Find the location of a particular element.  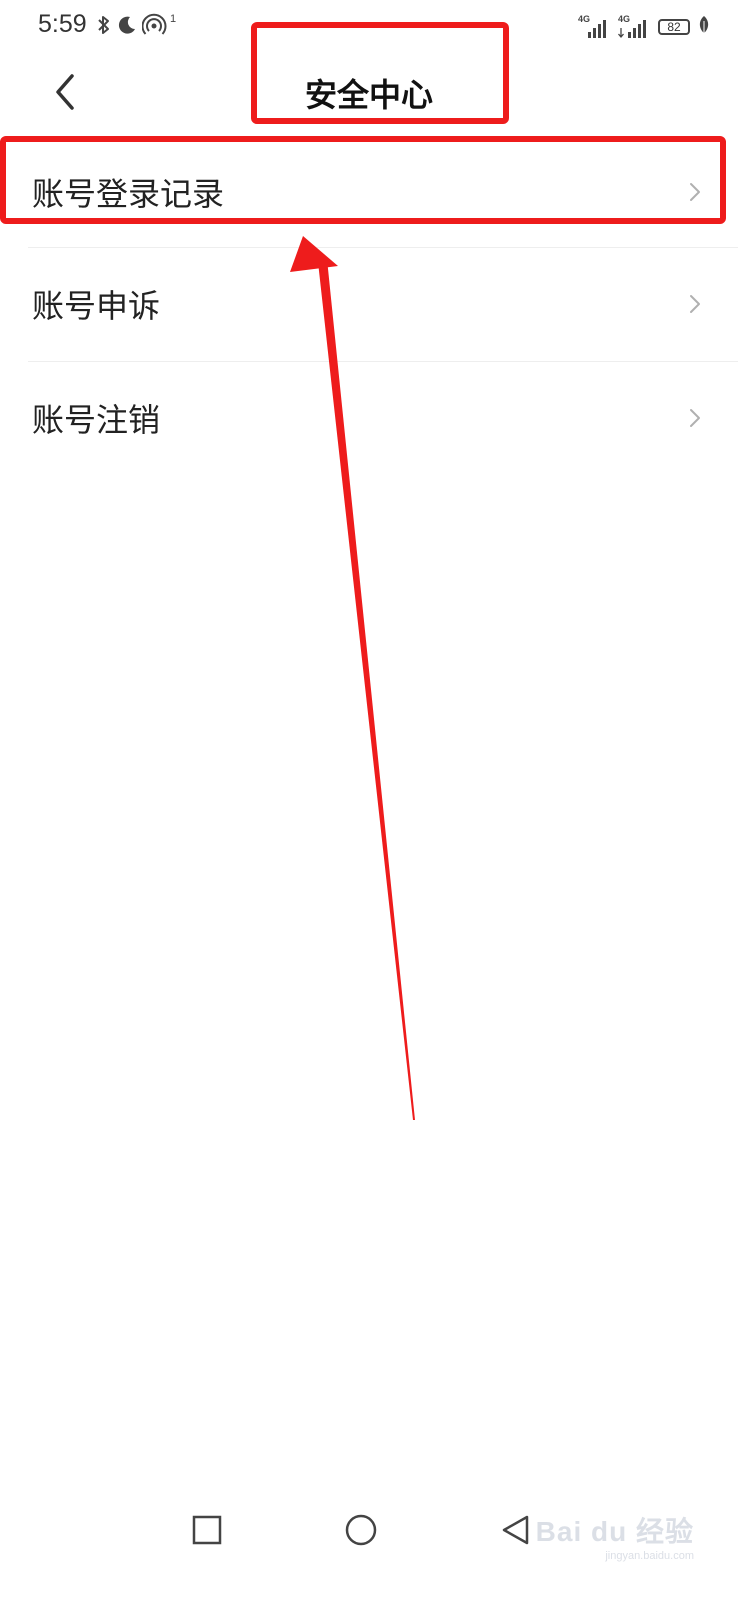

watermark-url: jingyan.baidu.com is located at coordinates (649, 1556).